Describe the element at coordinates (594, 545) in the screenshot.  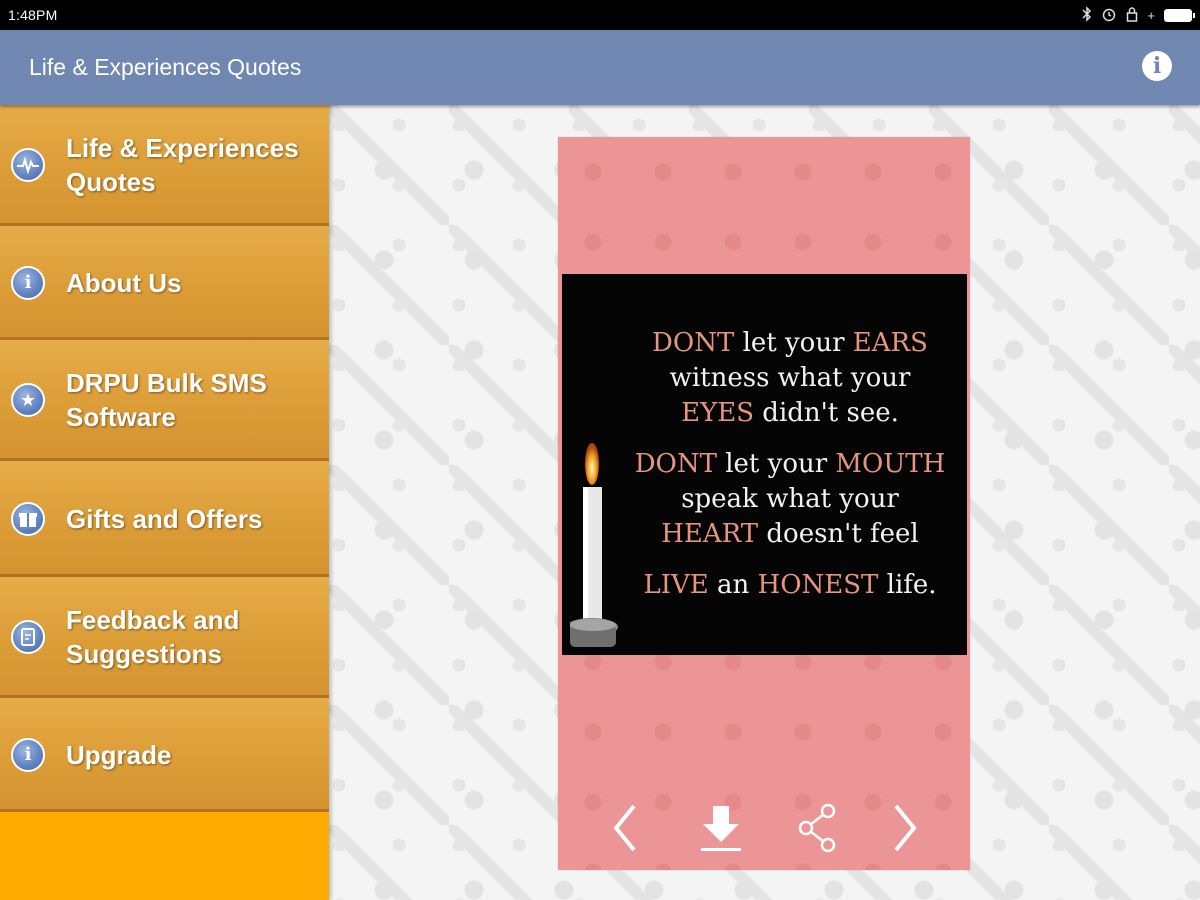
I see `candle-icon` at that location.